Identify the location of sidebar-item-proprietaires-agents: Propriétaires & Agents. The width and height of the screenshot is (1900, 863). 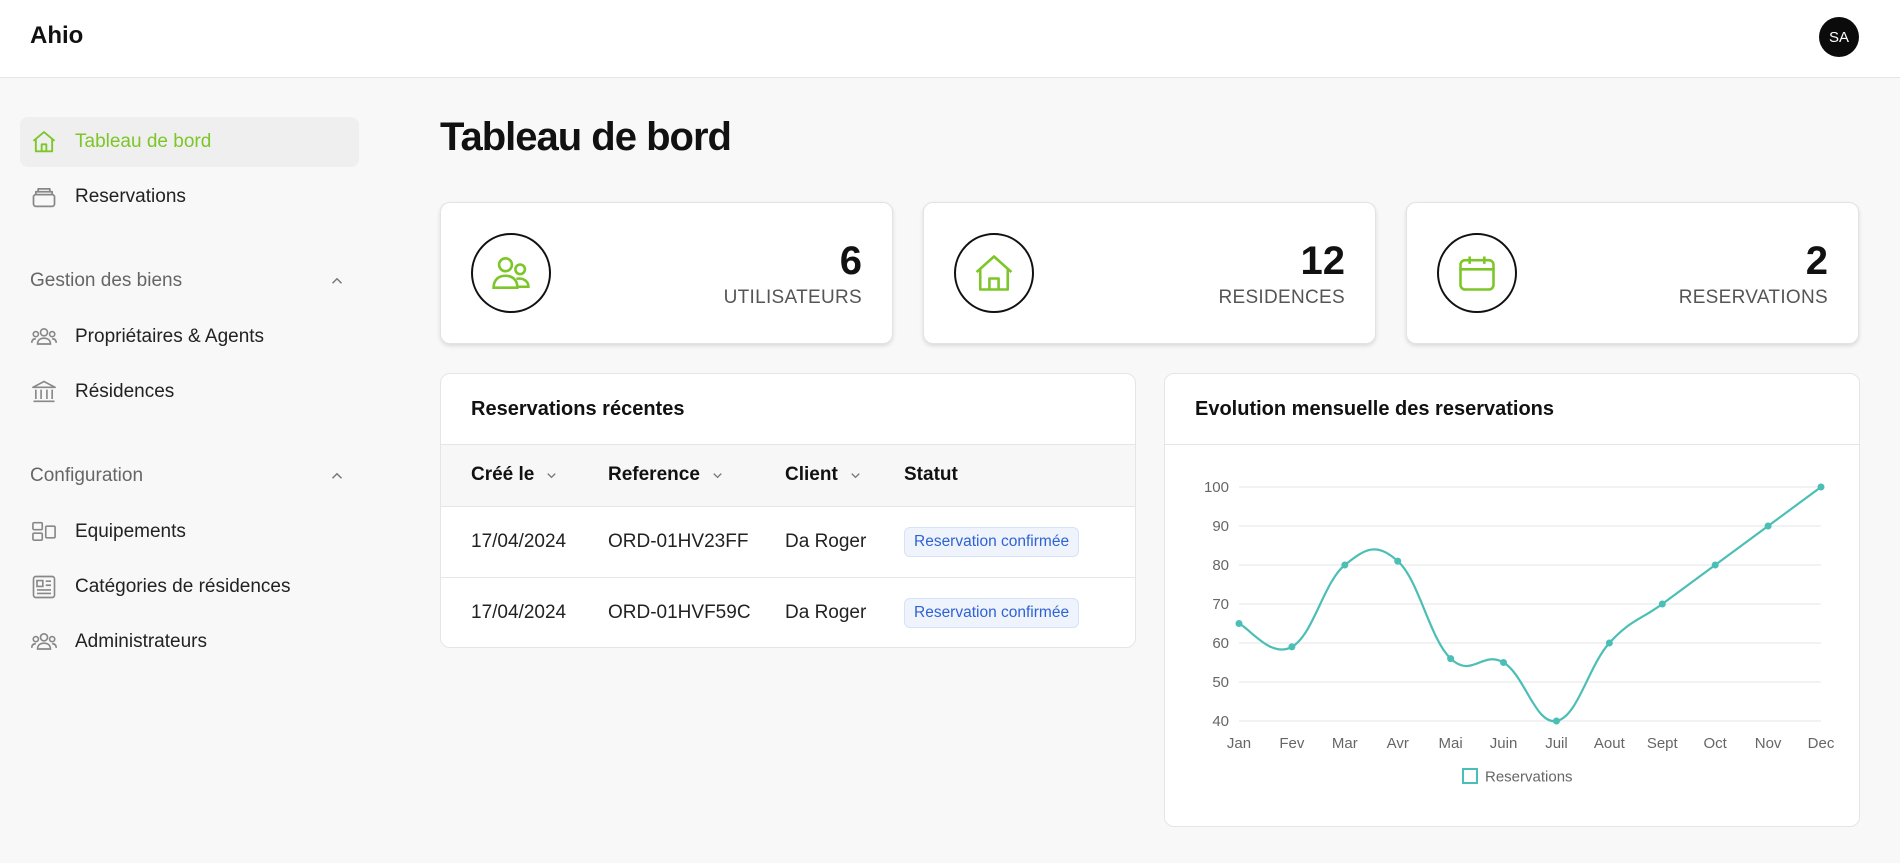
(189, 337).